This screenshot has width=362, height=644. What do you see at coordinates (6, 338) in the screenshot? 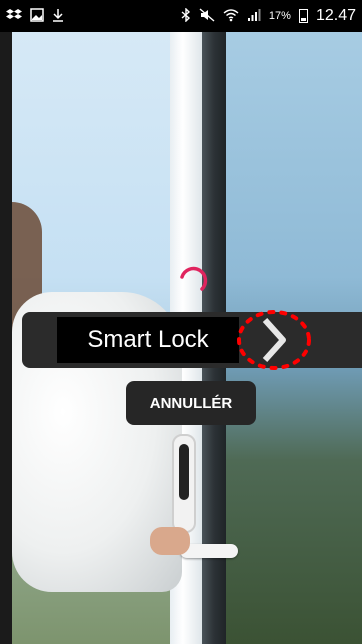
I see `screen-edge` at bounding box center [6, 338].